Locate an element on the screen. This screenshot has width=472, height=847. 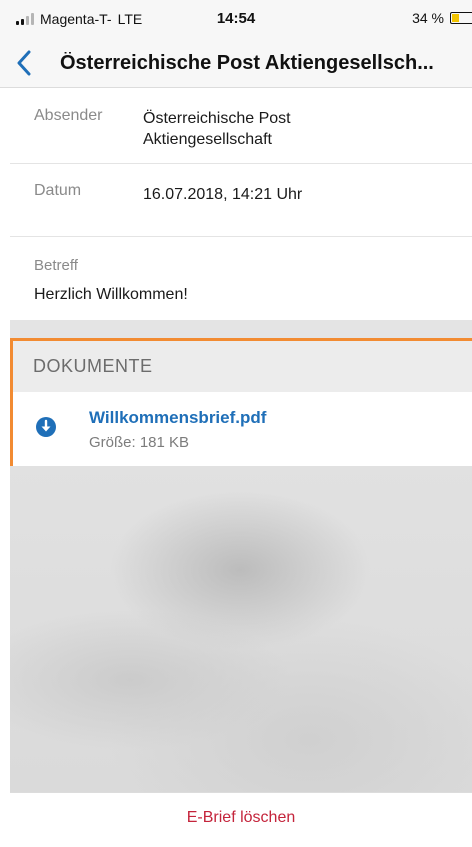
battery-icon is located at coordinates (461, 18).